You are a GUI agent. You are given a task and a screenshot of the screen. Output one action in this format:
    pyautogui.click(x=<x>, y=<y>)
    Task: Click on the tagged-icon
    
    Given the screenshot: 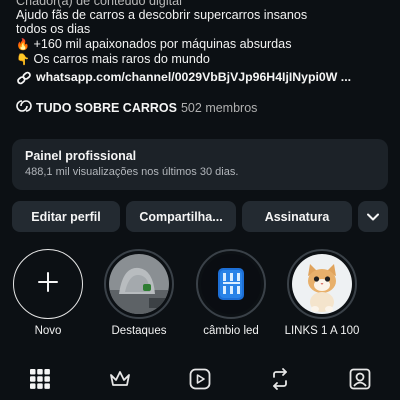 What is the action you would take?
    pyautogui.click(x=360, y=379)
    